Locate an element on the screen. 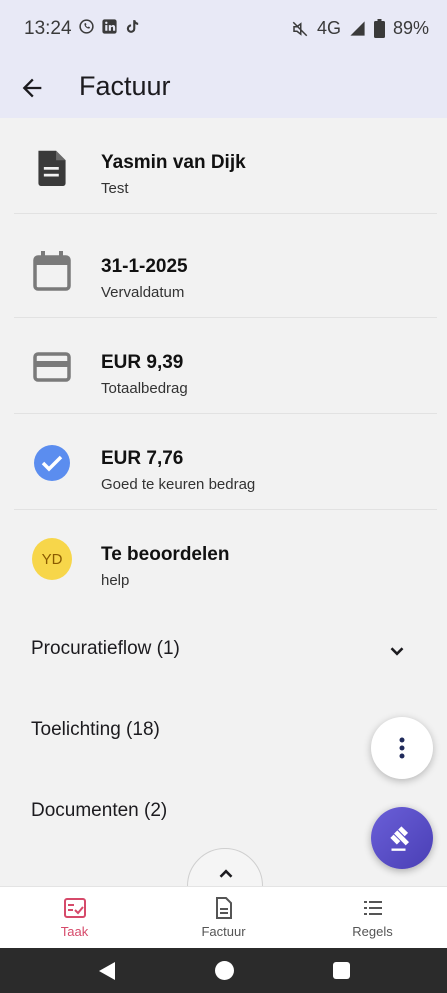 The width and height of the screenshot is (447, 993). tiktok-icon is located at coordinates (132, 26).